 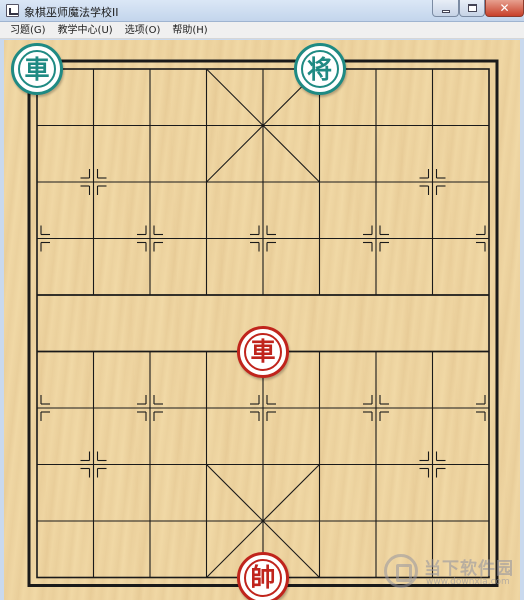 I want to click on piece-red: 車, so click(x=263, y=351).